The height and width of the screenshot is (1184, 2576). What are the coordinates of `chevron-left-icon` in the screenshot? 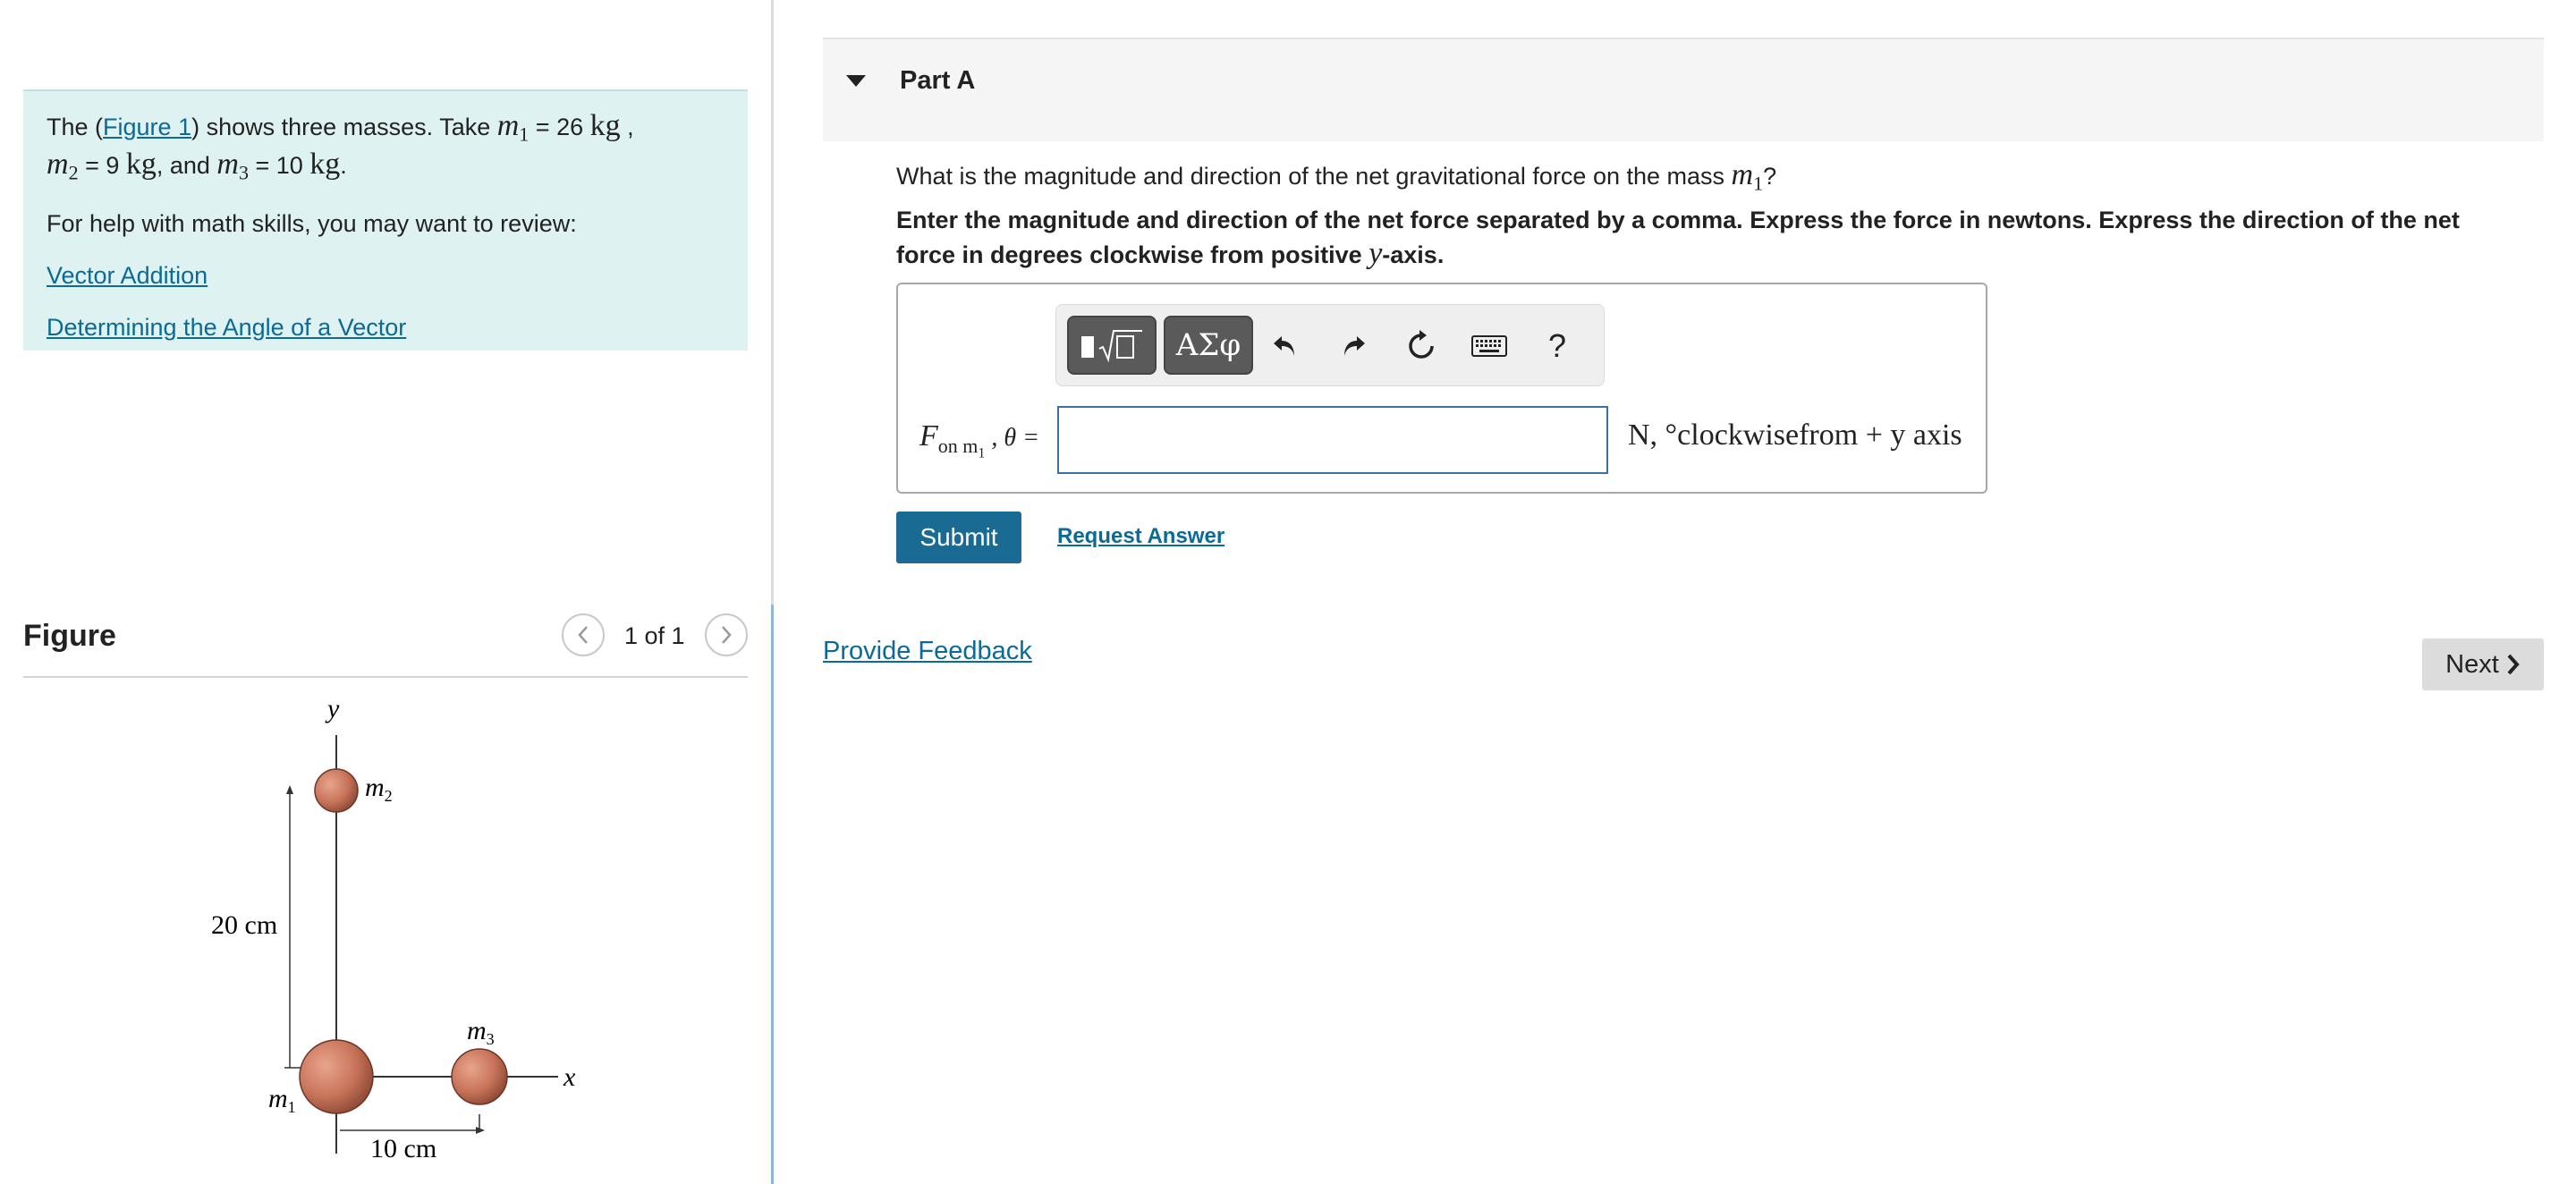 It's located at (583, 635).